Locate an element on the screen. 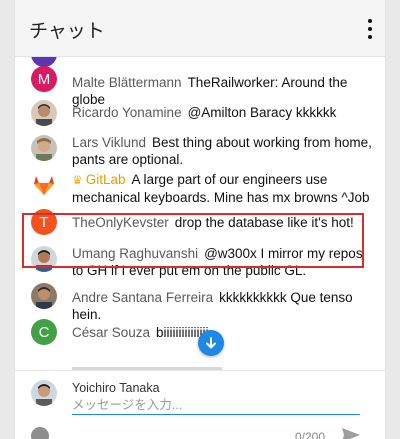  arrow-down-icon is located at coordinates (211, 343).